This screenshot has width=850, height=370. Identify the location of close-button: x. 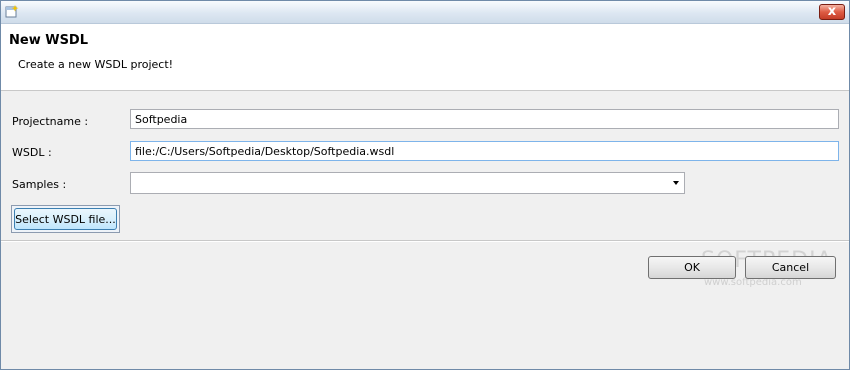
(832, 12).